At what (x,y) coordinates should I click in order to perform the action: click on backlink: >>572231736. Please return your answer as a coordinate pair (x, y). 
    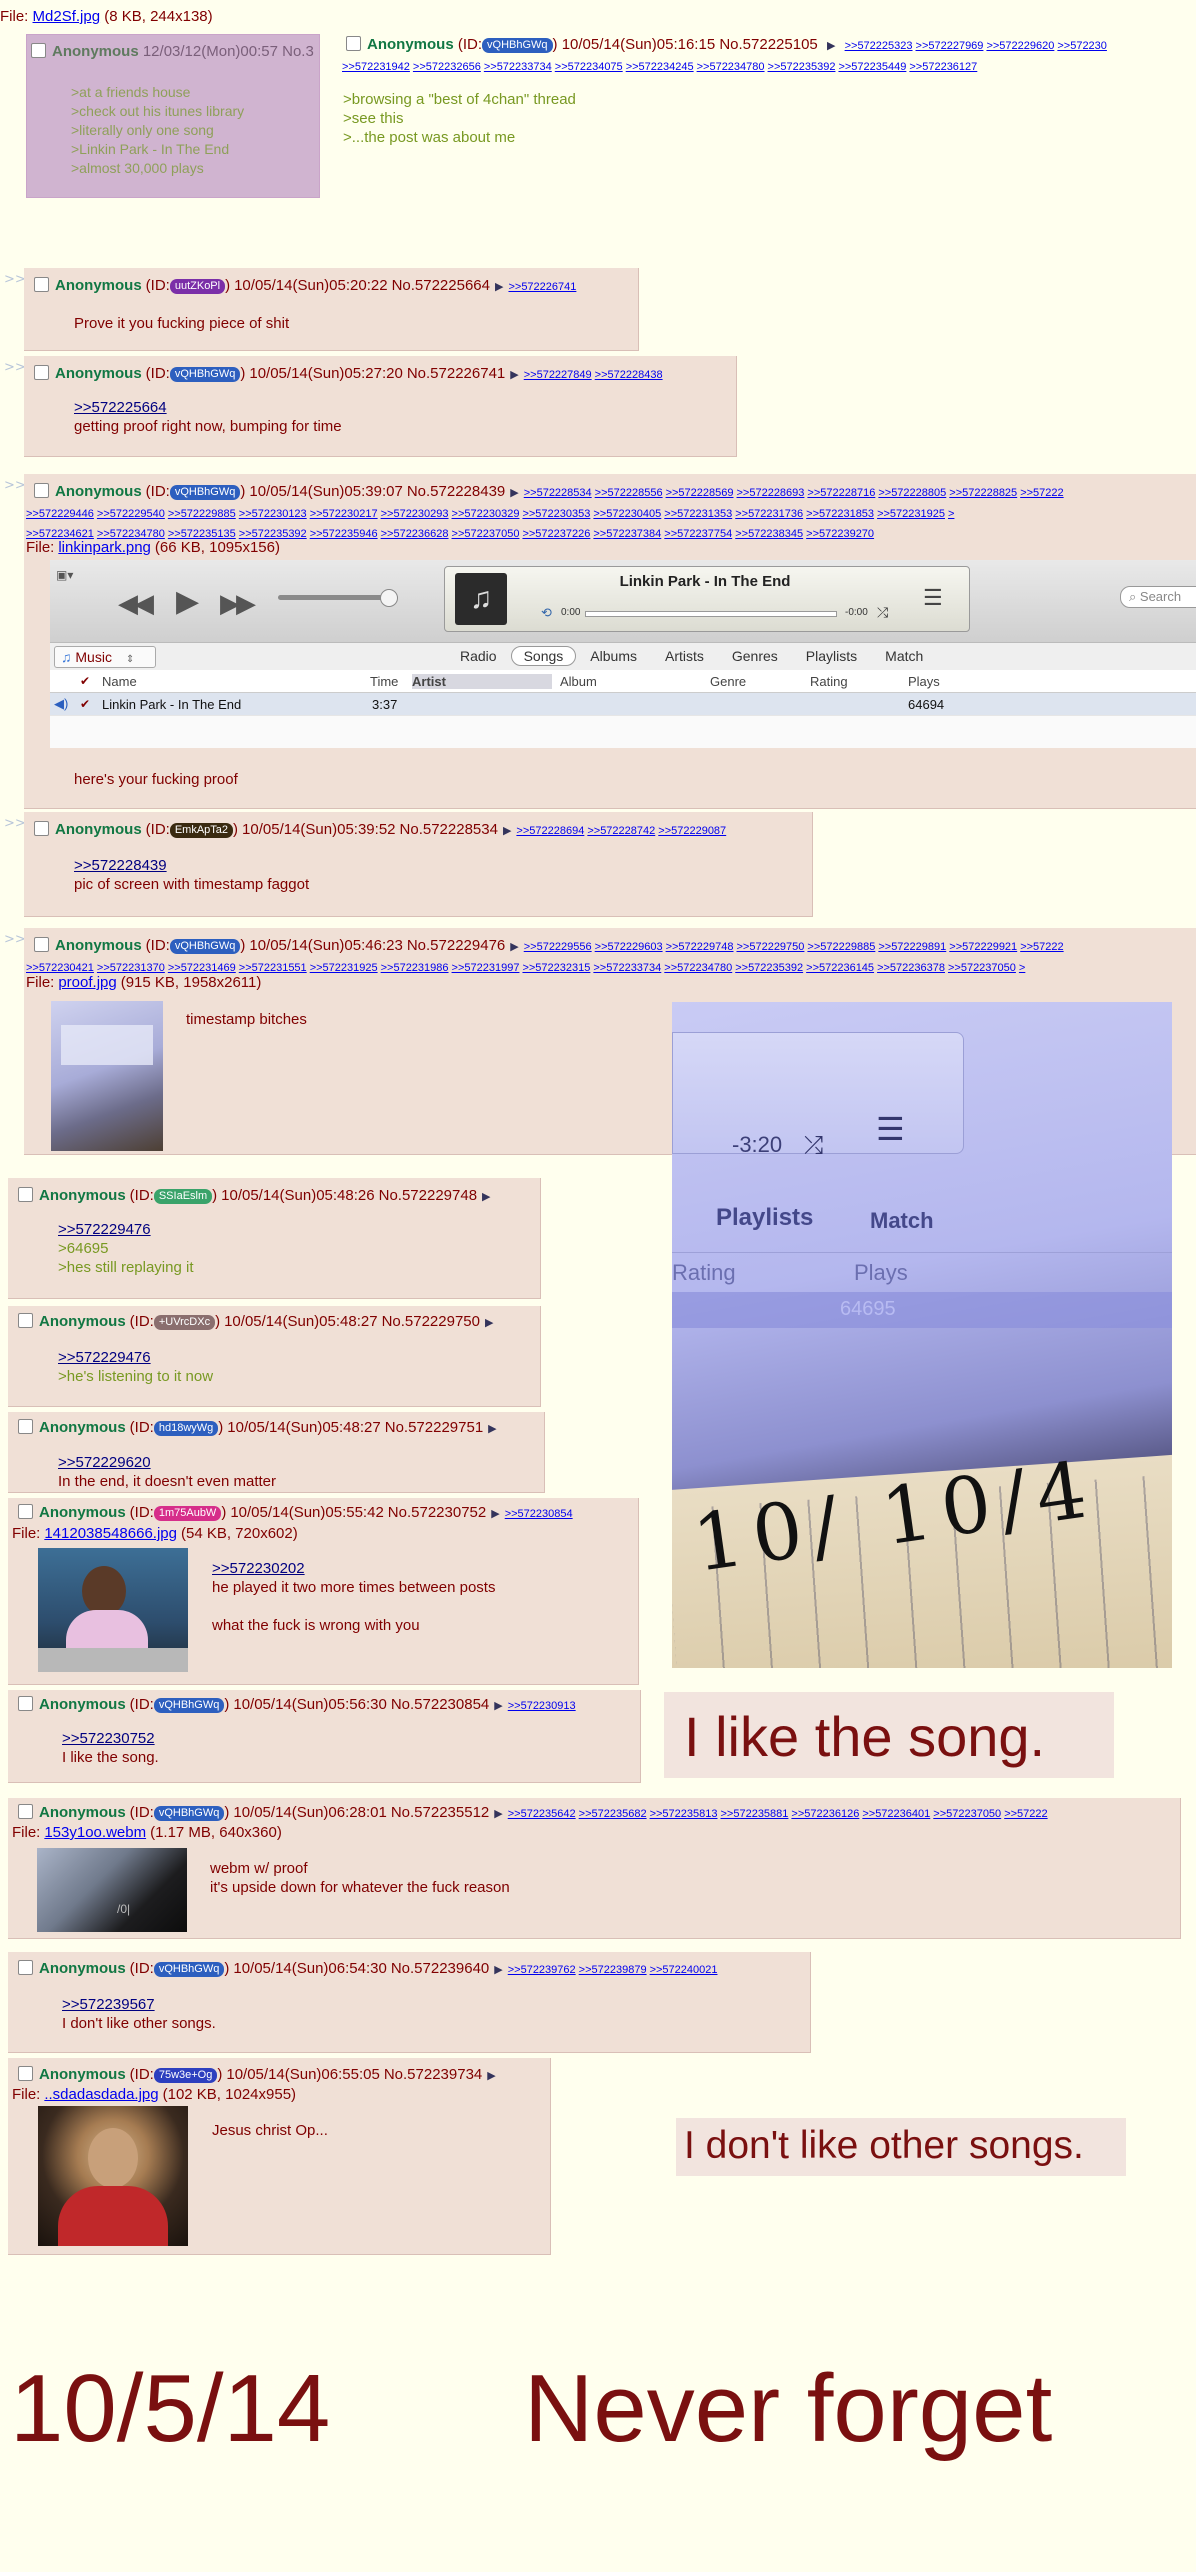
    Looking at the image, I should click on (769, 514).